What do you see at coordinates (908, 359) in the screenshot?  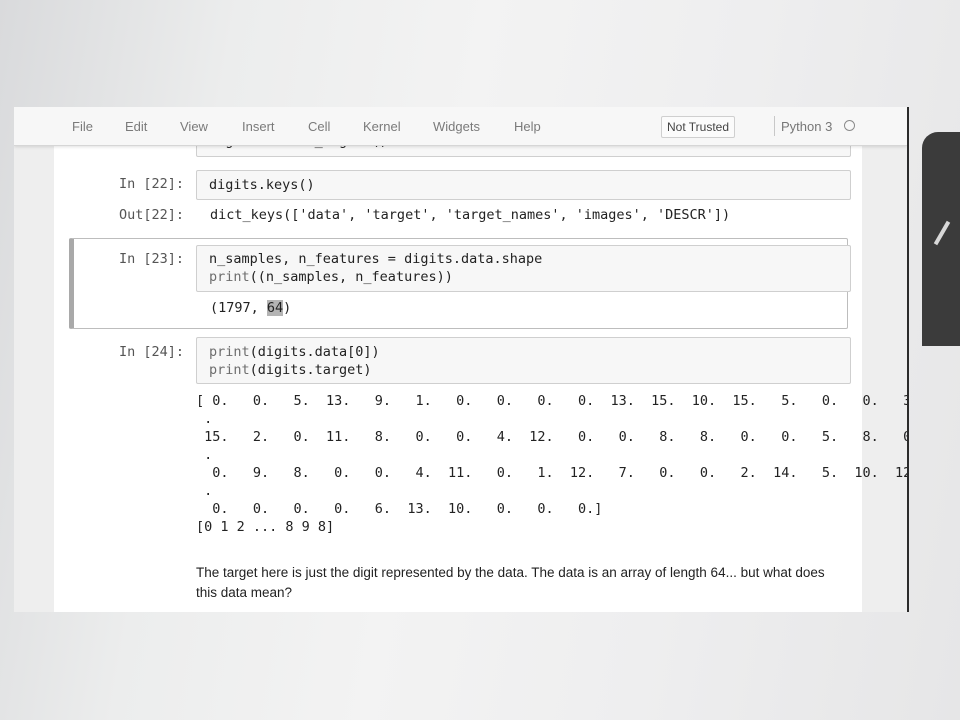 I see `window-right-border` at bounding box center [908, 359].